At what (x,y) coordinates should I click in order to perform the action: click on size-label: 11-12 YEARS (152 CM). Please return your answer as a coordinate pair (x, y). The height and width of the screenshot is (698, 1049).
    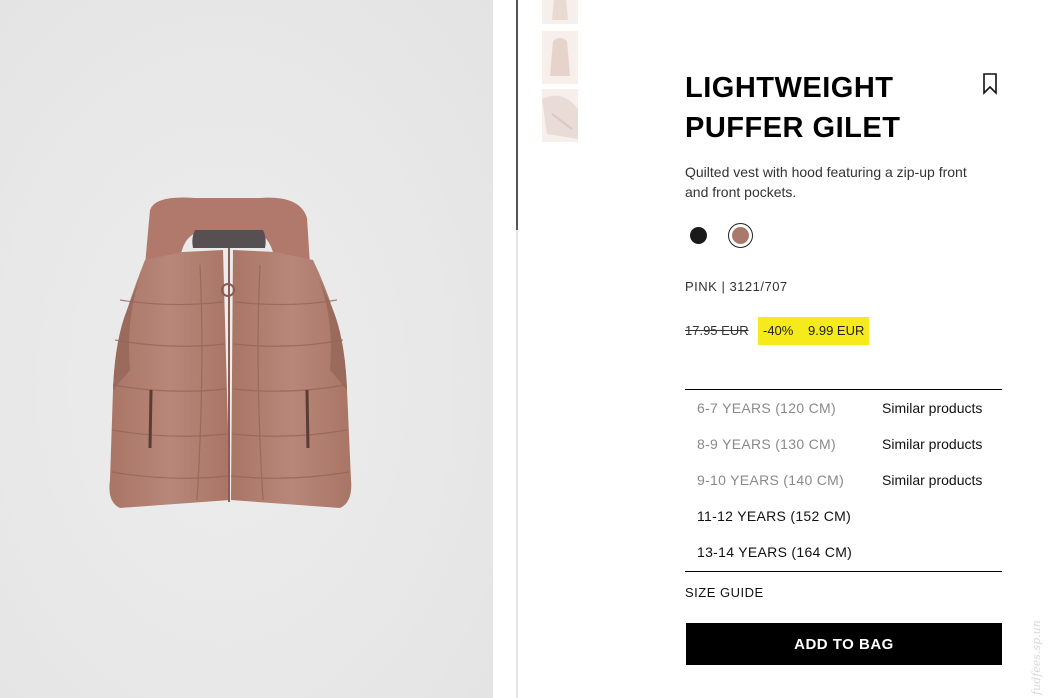
    Looking at the image, I should click on (774, 516).